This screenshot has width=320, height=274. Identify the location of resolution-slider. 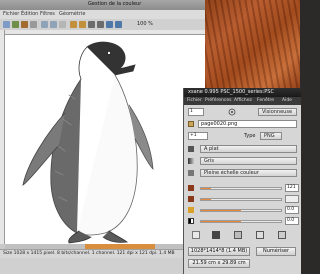
(241, 188).